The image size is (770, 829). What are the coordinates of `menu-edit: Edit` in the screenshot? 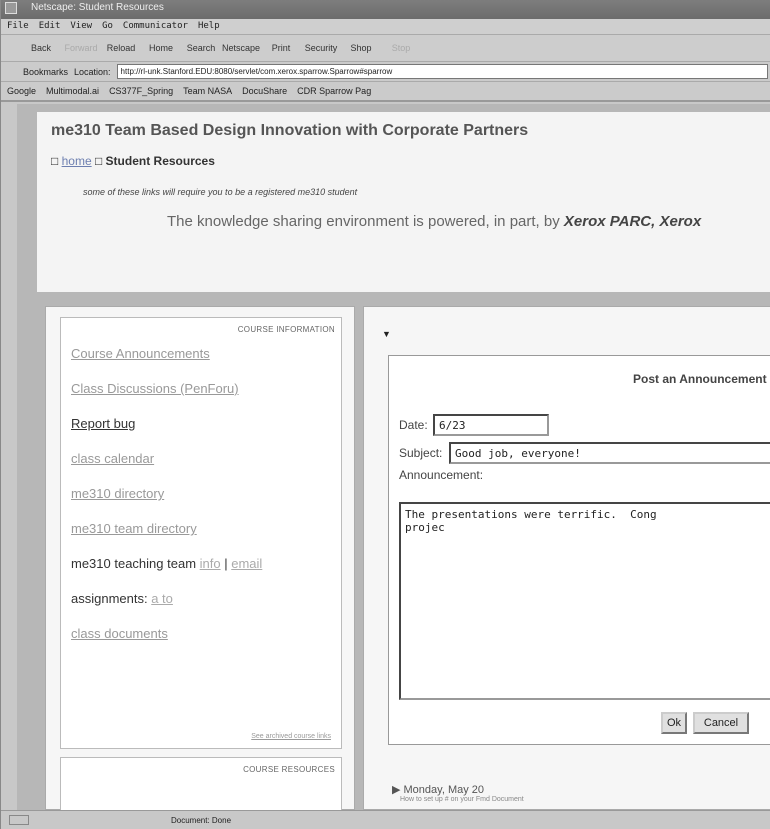 It's located at (50, 27).